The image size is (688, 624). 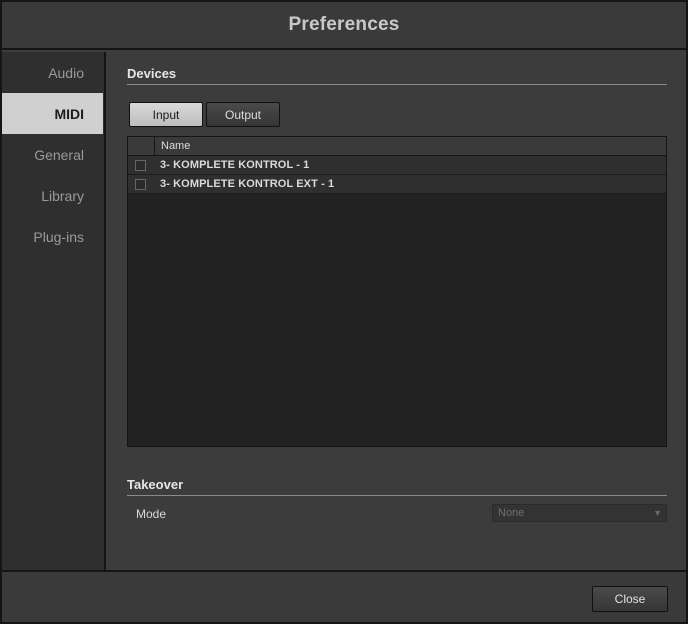 What do you see at coordinates (52, 154) in the screenshot?
I see `sidebar-item-general: General` at bounding box center [52, 154].